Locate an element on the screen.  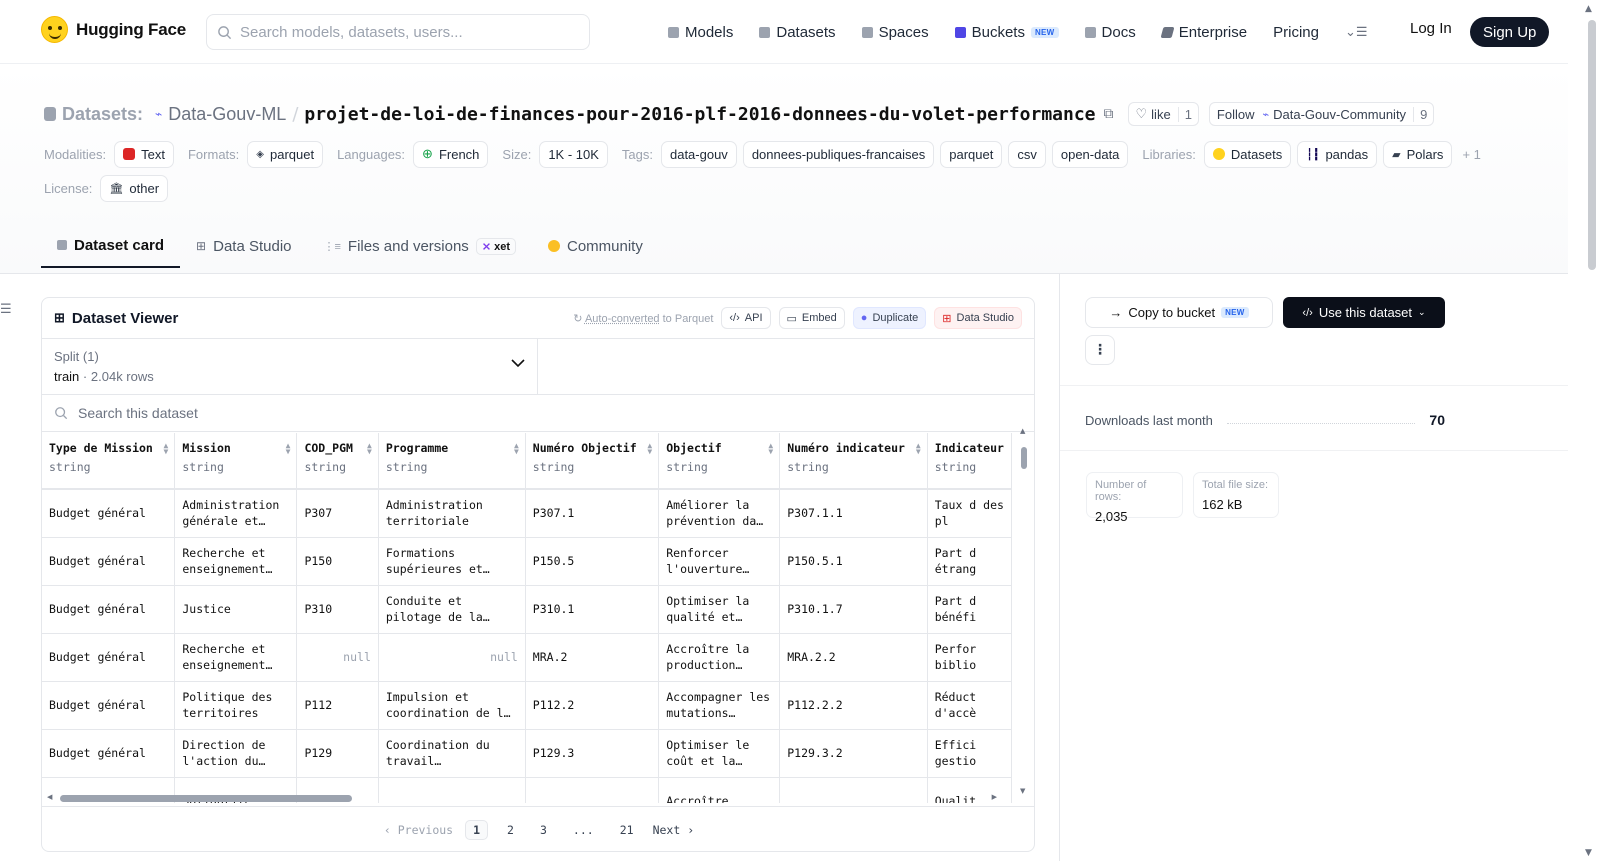
like-button: ♡ like 1 is located at coordinates (1163, 114).